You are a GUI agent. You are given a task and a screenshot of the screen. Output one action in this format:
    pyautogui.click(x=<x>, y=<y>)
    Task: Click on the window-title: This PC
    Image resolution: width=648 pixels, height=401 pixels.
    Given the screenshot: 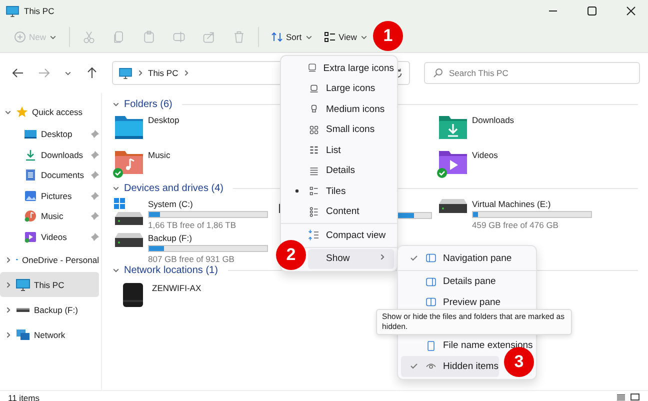 What is the action you would take?
    pyautogui.click(x=40, y=11)
    